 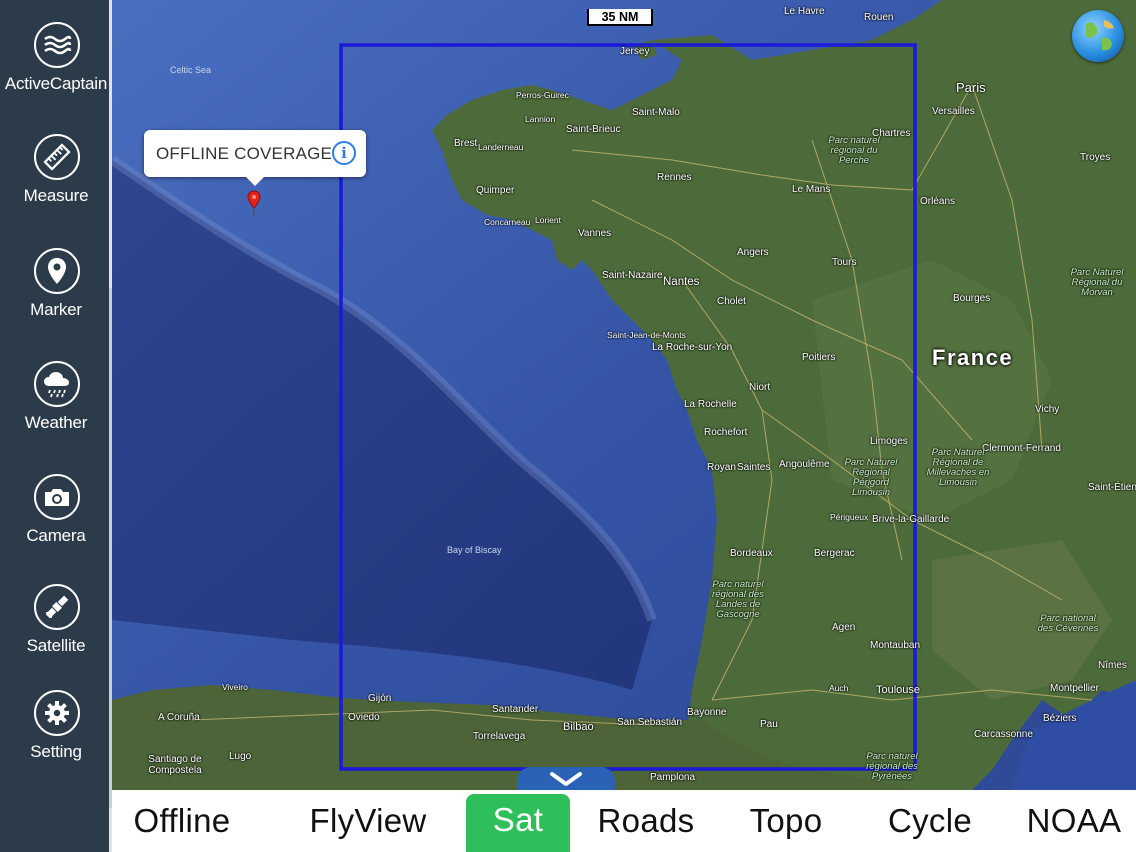 I want to click on place-label: Bourges, so click(x=972, y=298).